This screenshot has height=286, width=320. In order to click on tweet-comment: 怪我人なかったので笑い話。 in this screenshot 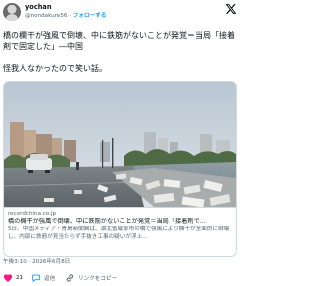, I will do `click(55, 68)`.